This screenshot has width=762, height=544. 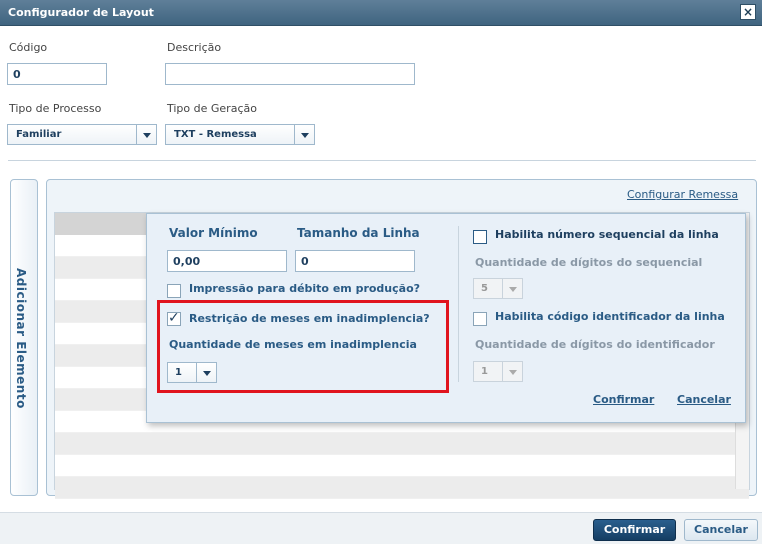 I want to click on habilita-seq-label: Habilita número sequencial da linha, so click(x=607, y=234).